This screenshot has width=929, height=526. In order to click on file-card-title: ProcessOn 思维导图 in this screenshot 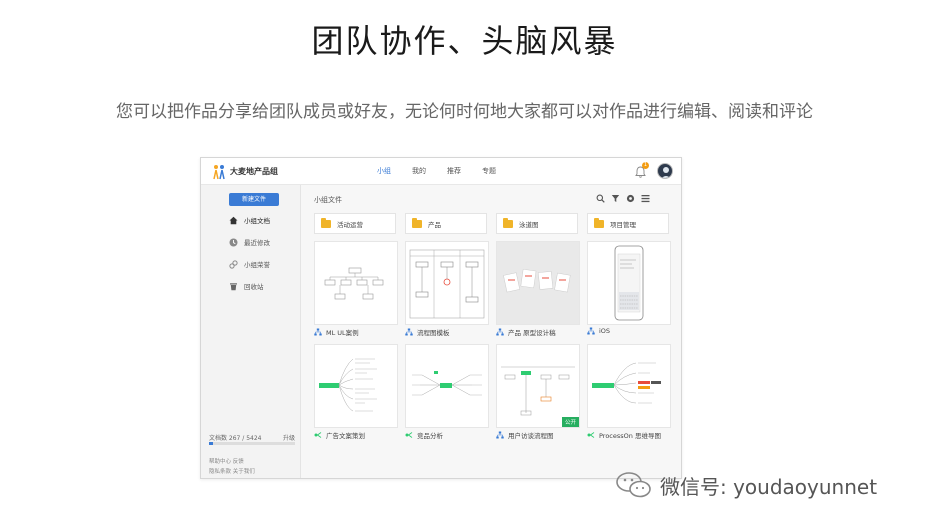, I will do `click(630, 436)`.